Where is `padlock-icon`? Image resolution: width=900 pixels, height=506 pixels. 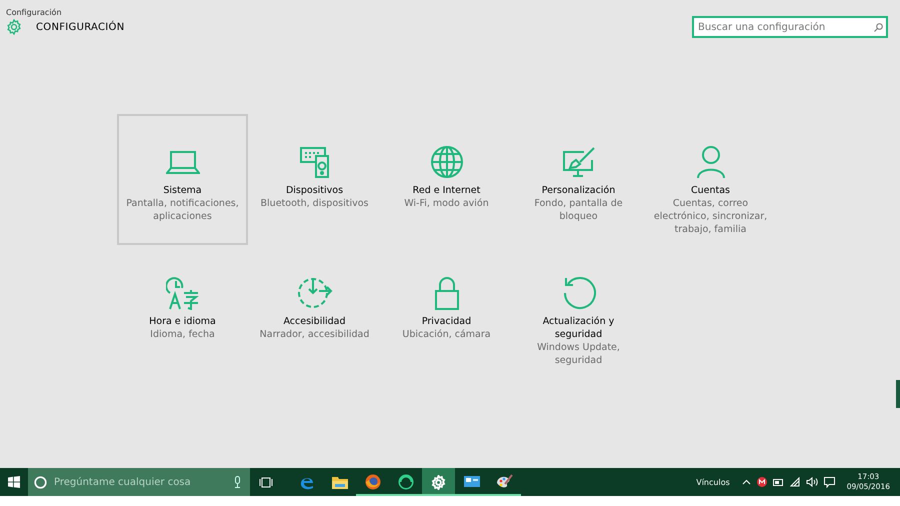
padlock-icon is located at coordinates (447, 293).